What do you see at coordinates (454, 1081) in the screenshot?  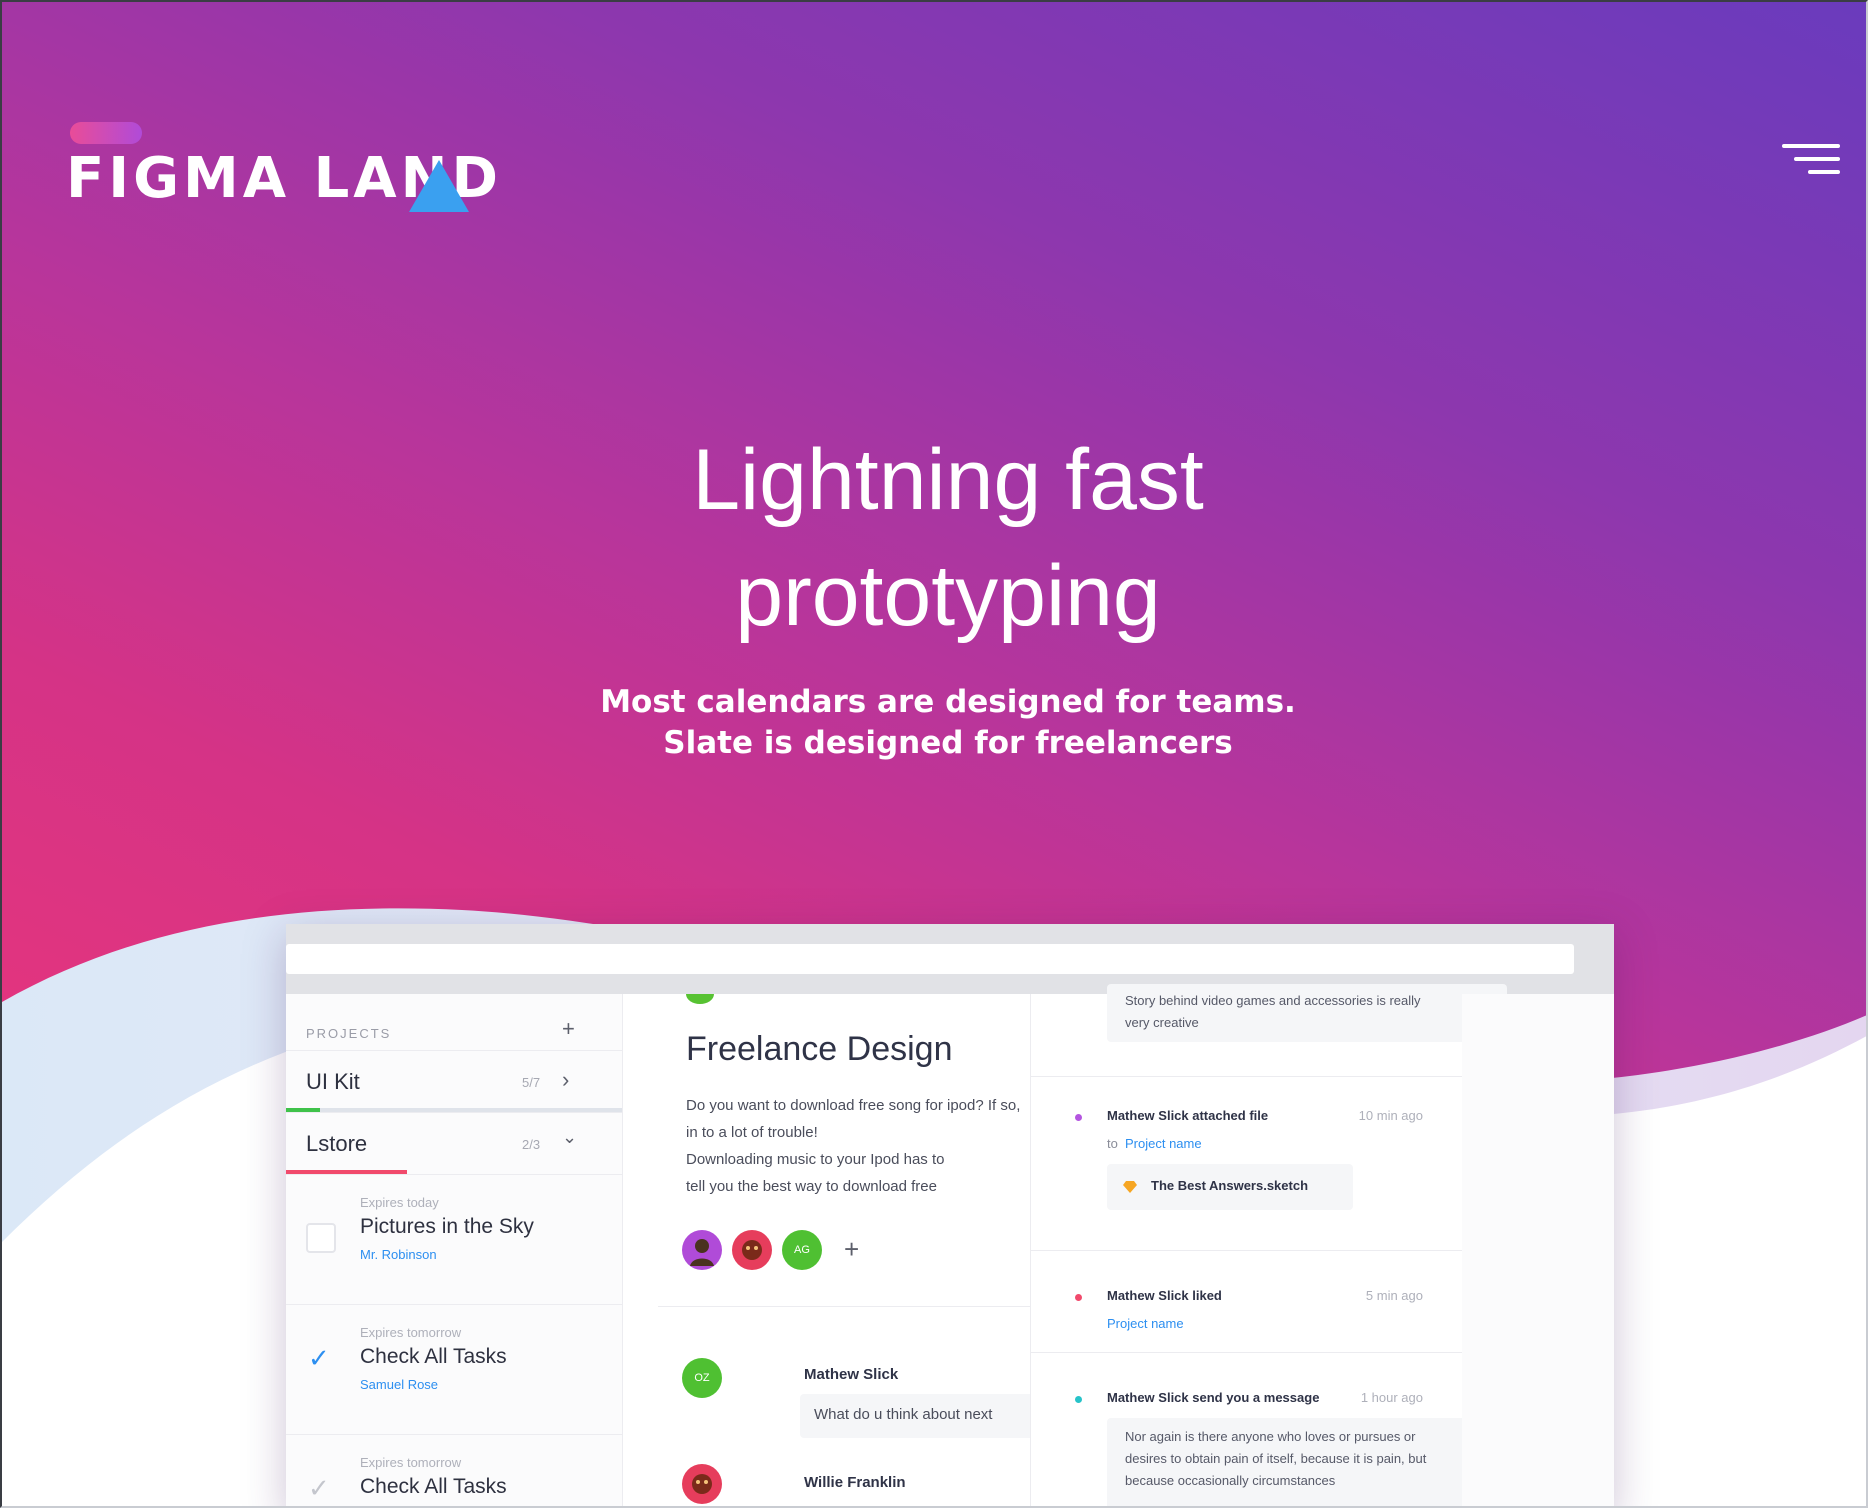 I see `project-row-ui-kit: UI Kit 5/7 ›` at bounding box center [454, 1081].